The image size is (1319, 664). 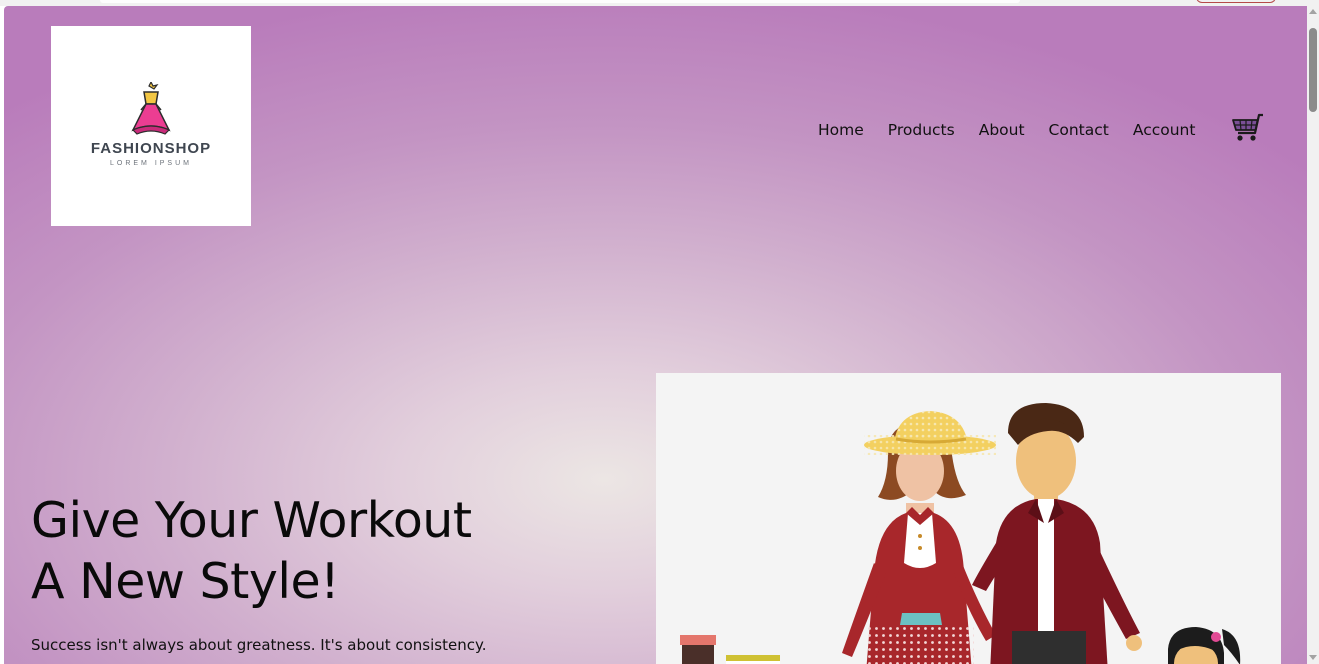 What do you see at coordinates (331, 551) in the screenshot?
I see `hero-title: Give Your Workout A New Style!` at bounding box center [331, 551].